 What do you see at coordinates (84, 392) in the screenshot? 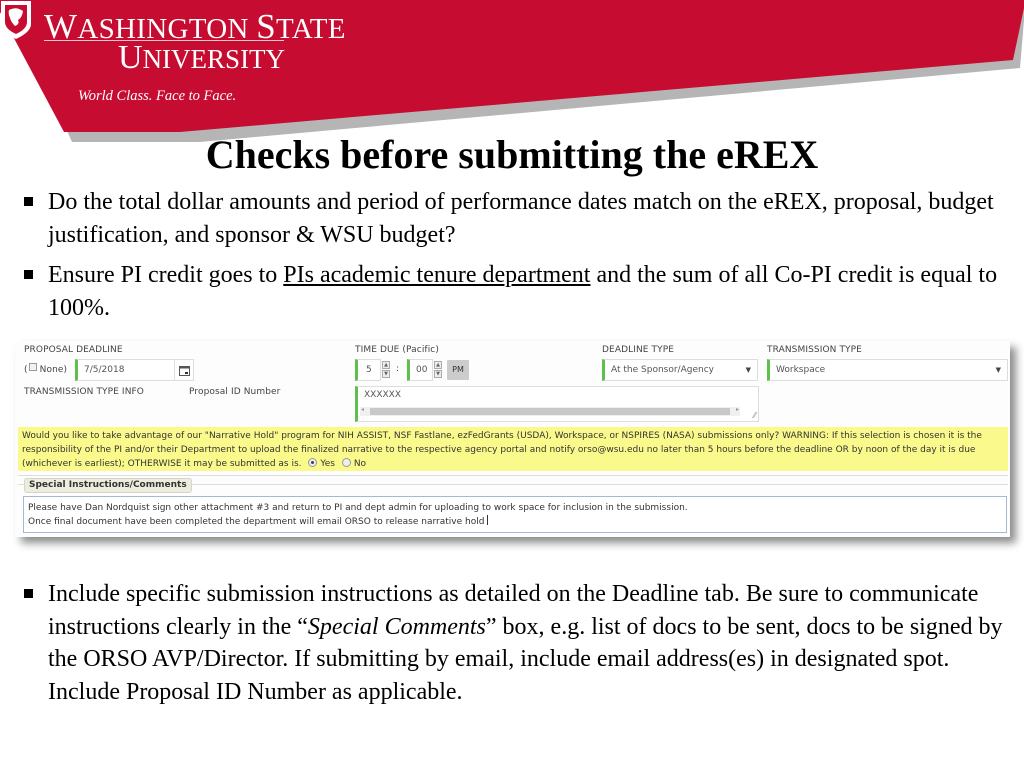
I see `transmission-info-label: TRANSMISSION TYPE INFO` at bounding box center [84, 392].